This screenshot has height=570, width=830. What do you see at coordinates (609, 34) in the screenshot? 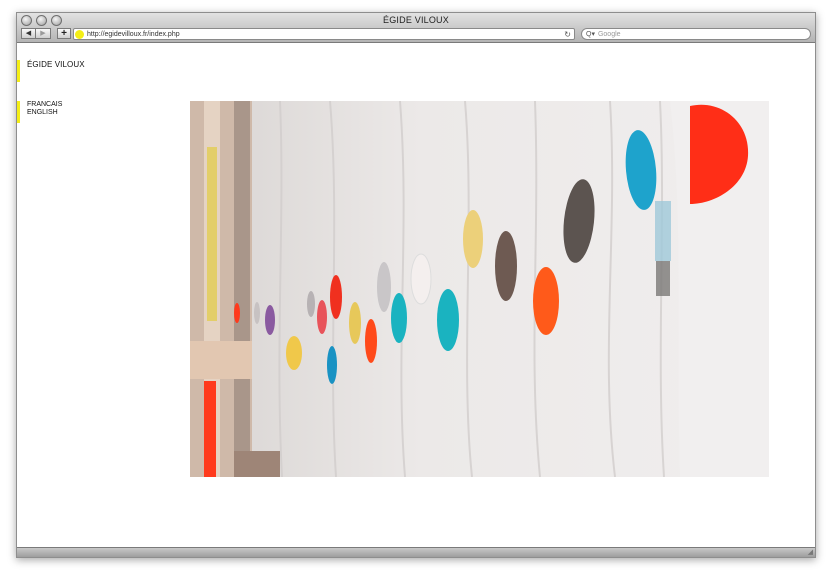
I see `search-placeholder: Google` at bounding box center [609, 34].